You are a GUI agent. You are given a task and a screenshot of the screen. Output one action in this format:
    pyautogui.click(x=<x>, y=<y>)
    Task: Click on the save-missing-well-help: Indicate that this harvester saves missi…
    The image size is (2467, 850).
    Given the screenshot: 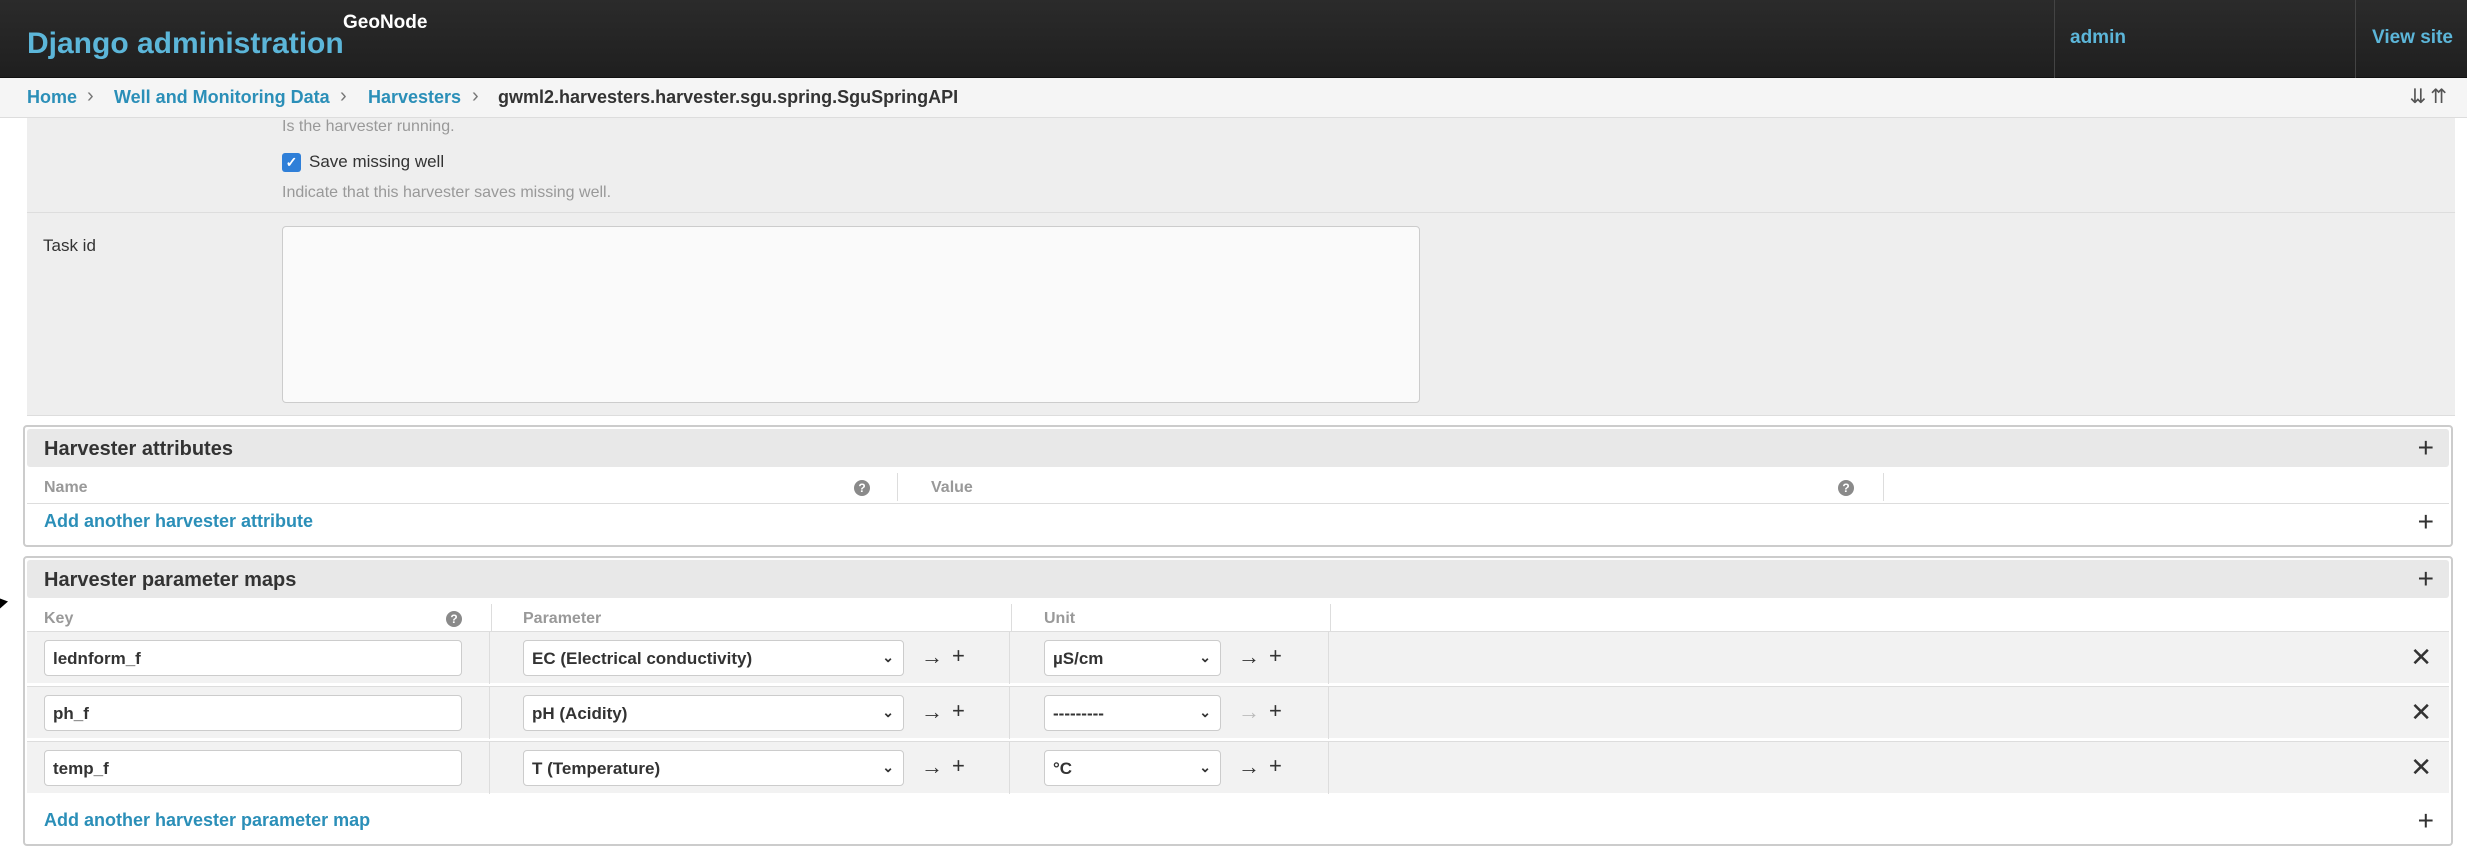 What is the action you would take?
    pyautogui.click(x=447, y=192)
    